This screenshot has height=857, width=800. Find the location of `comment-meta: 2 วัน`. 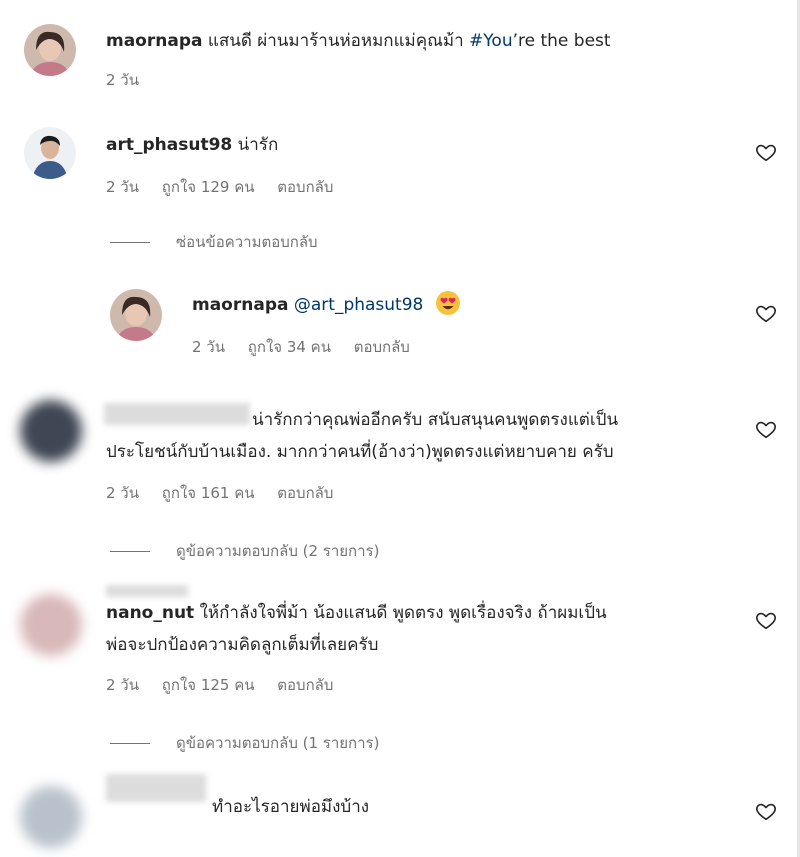

comment-meta: 2 วัน is located at coordinates (131, 80).